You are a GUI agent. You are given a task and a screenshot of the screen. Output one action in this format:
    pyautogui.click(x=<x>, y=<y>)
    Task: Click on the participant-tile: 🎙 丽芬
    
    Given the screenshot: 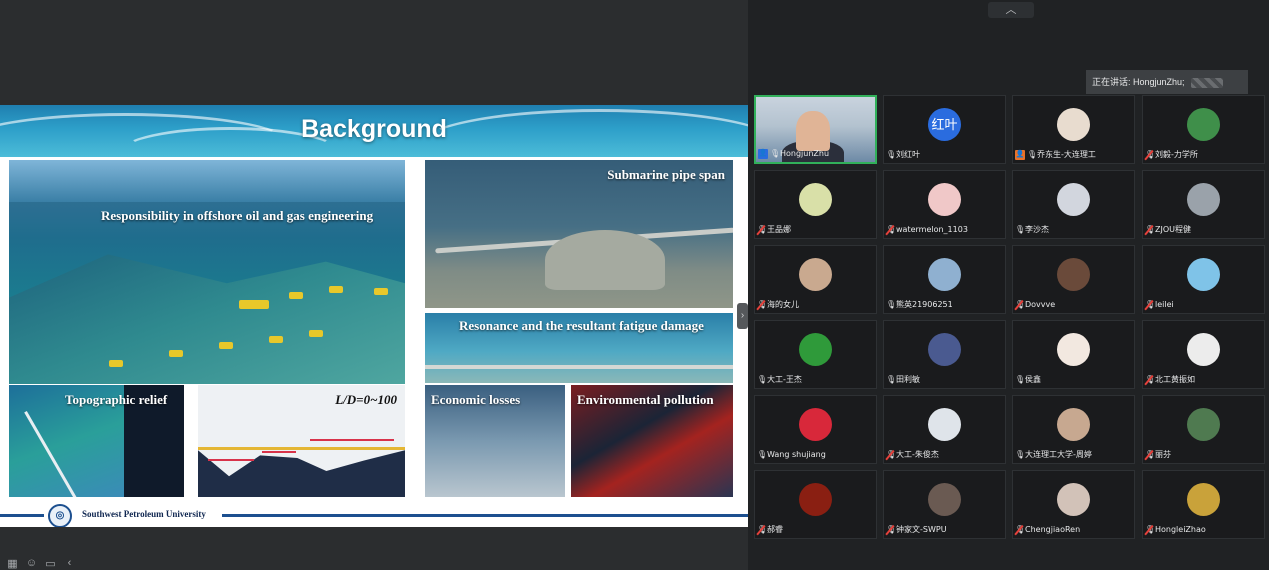 What is the action you would take?
    pyautogui.click(x=1203, y=429)
    